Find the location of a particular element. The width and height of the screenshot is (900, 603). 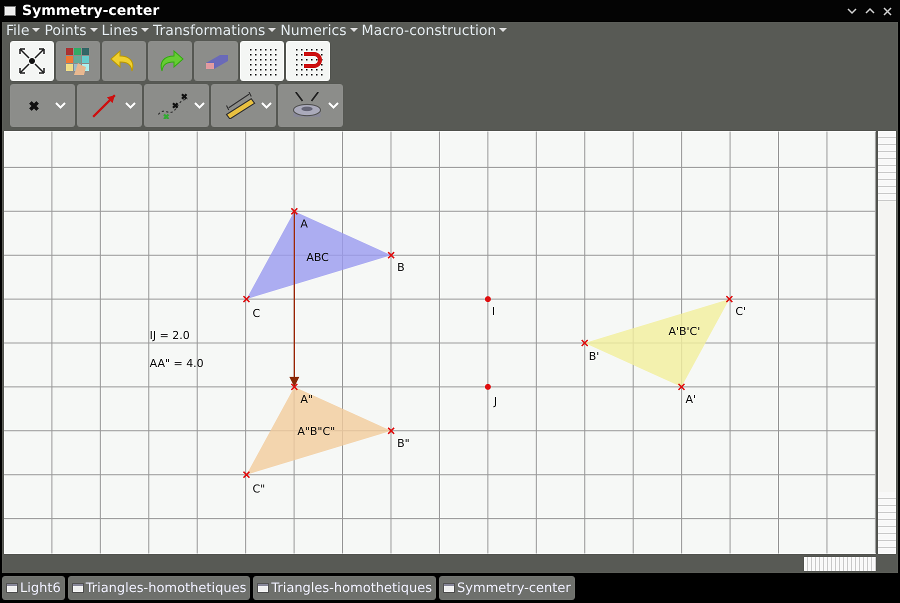

menu-item: Transformations is located at coordinates (214, 30).